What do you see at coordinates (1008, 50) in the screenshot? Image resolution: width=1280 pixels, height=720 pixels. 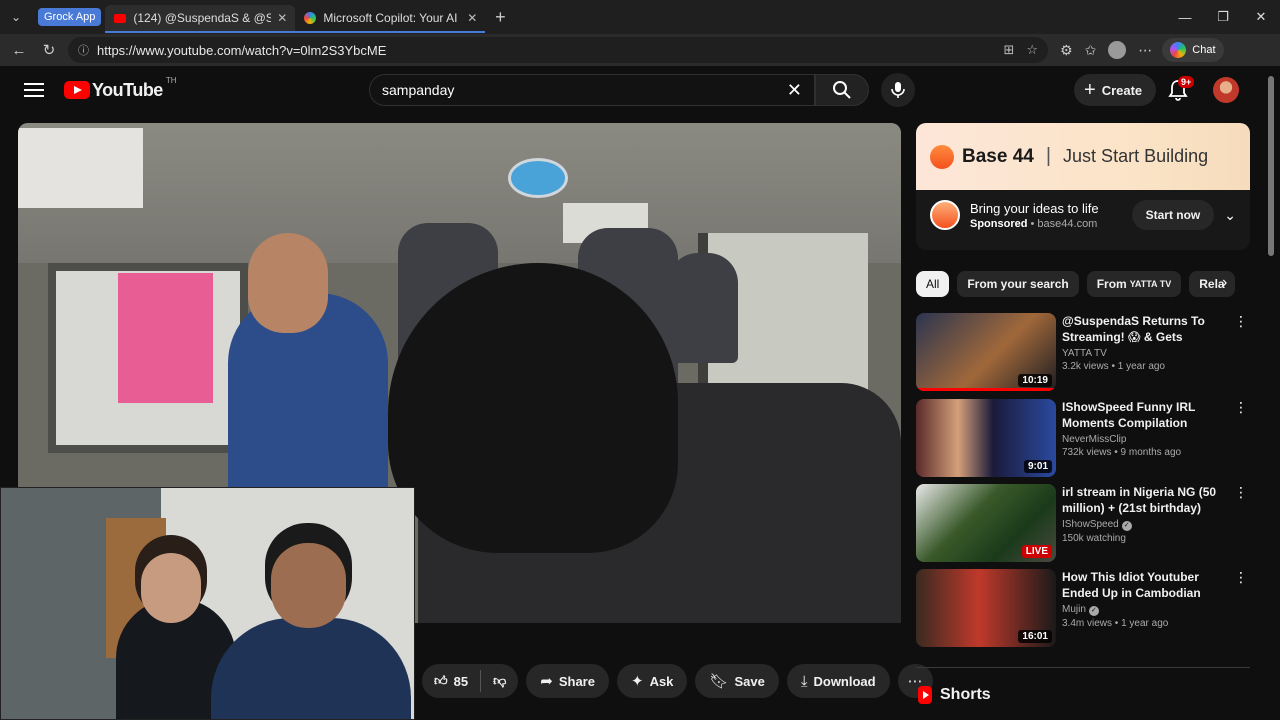 I see `apps-icon: ⊞` at bounding box center [1008, 50].